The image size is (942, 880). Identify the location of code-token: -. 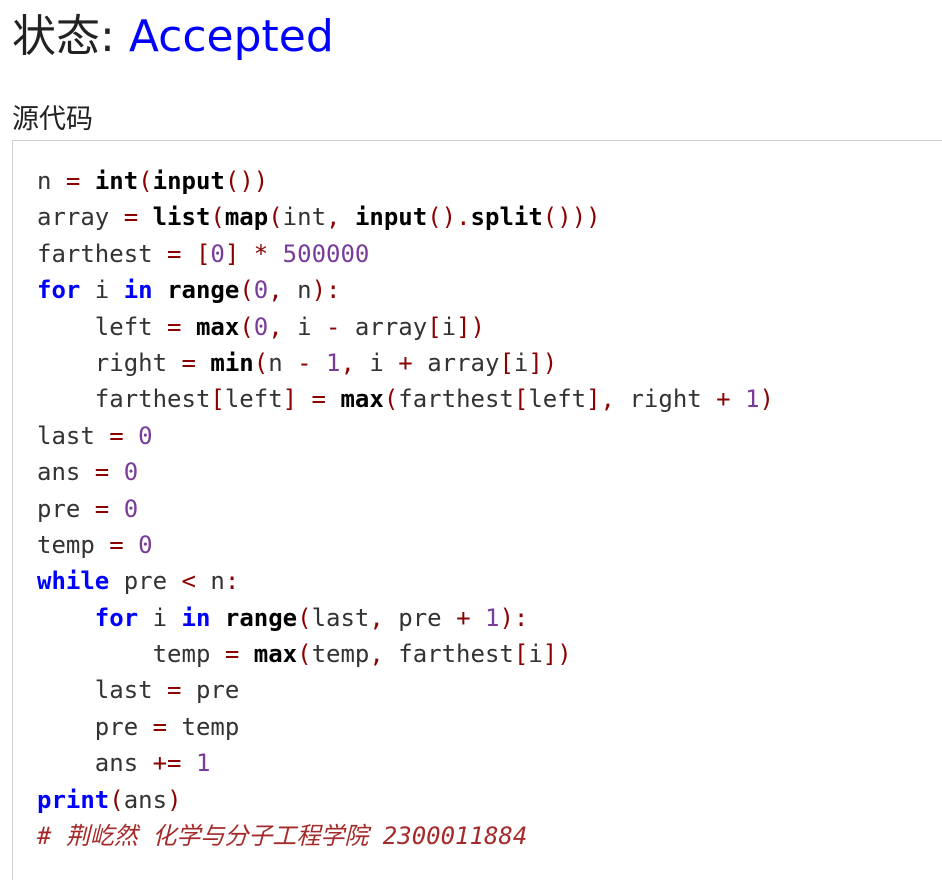
(304, 362).